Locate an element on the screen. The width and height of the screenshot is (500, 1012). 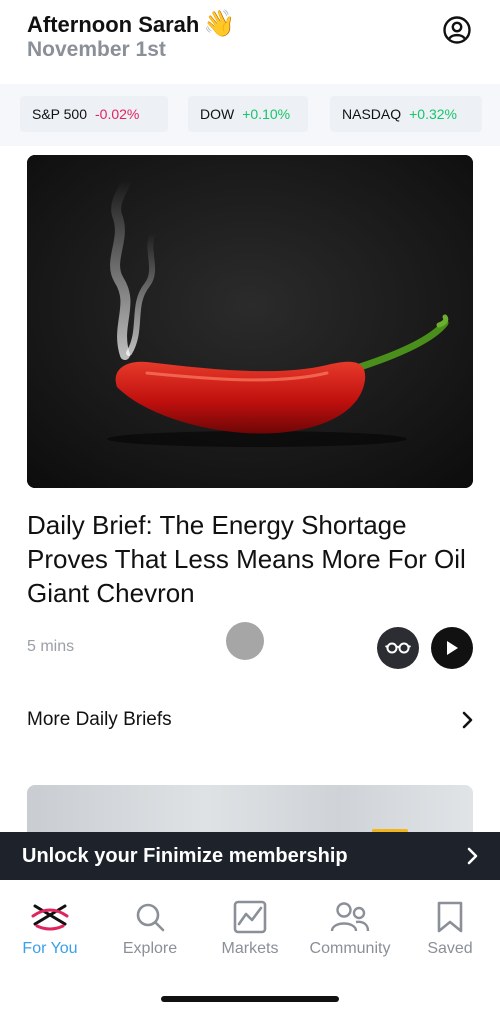
header: Afternoon Sarah 👋 November 1st is located at coordinates (250, 40).